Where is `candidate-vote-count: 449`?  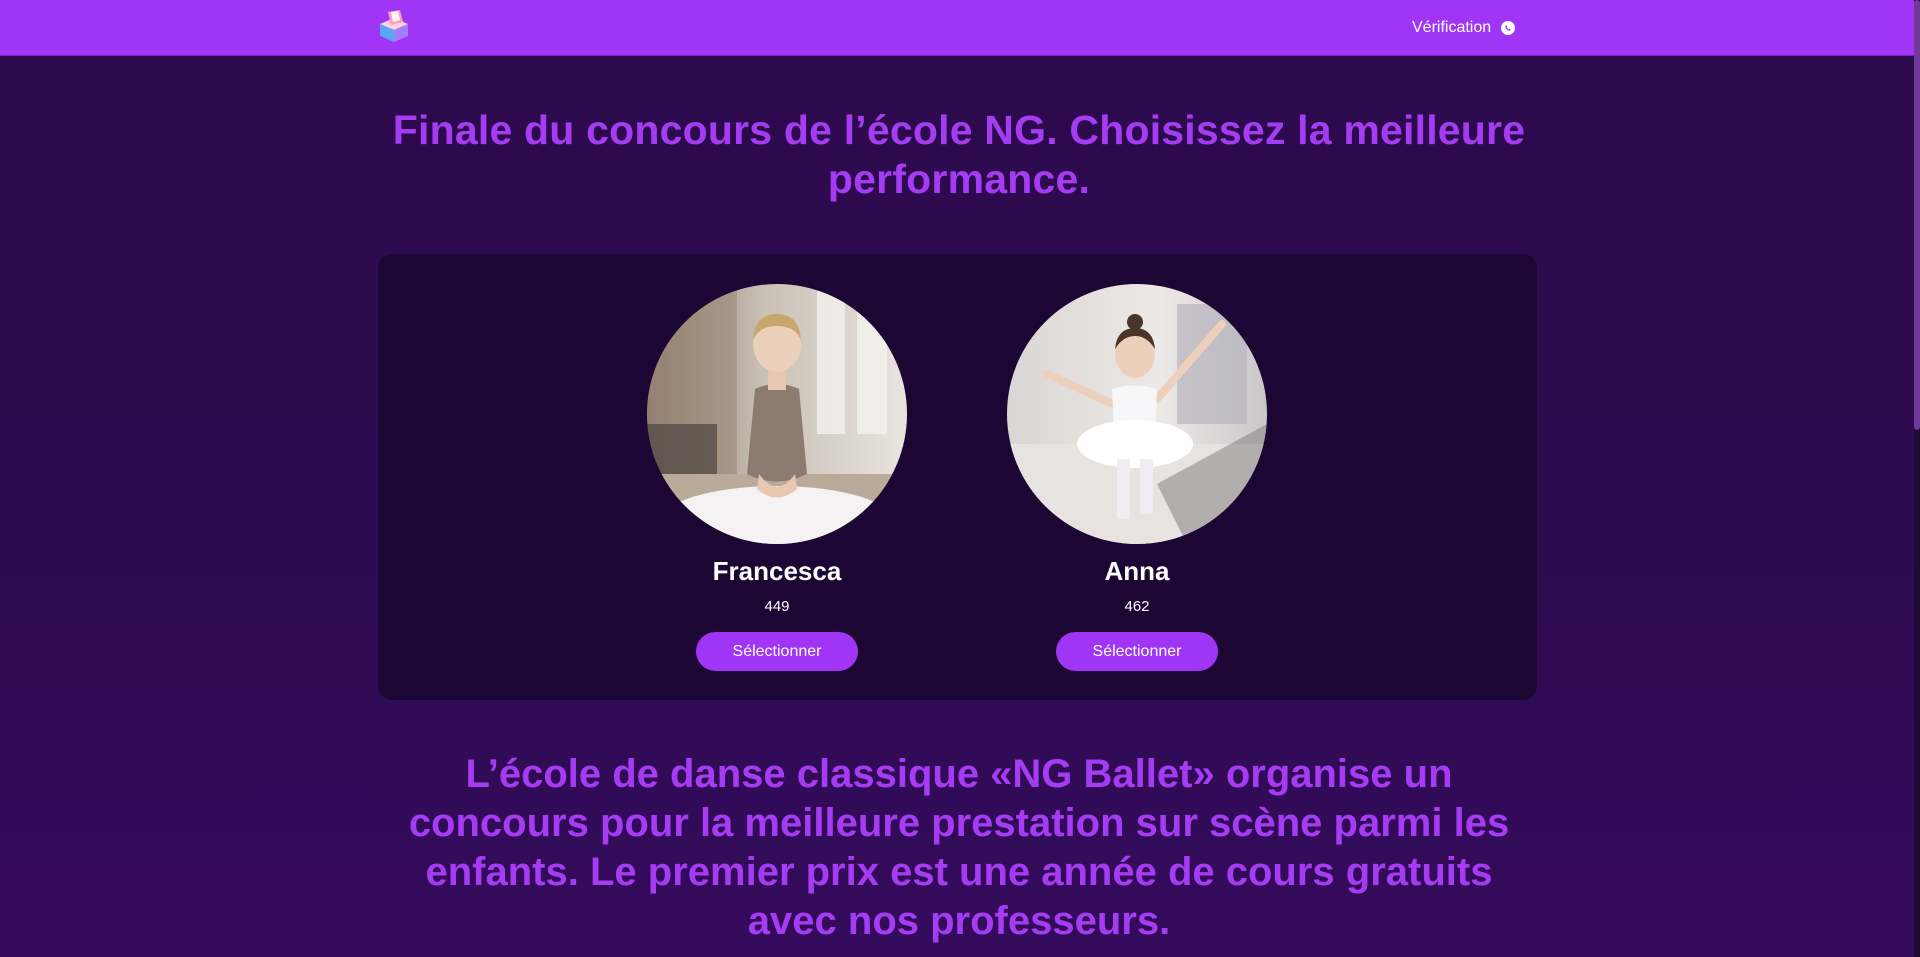 candidate-vote-count: 449 is located at coordinates (777, 606).